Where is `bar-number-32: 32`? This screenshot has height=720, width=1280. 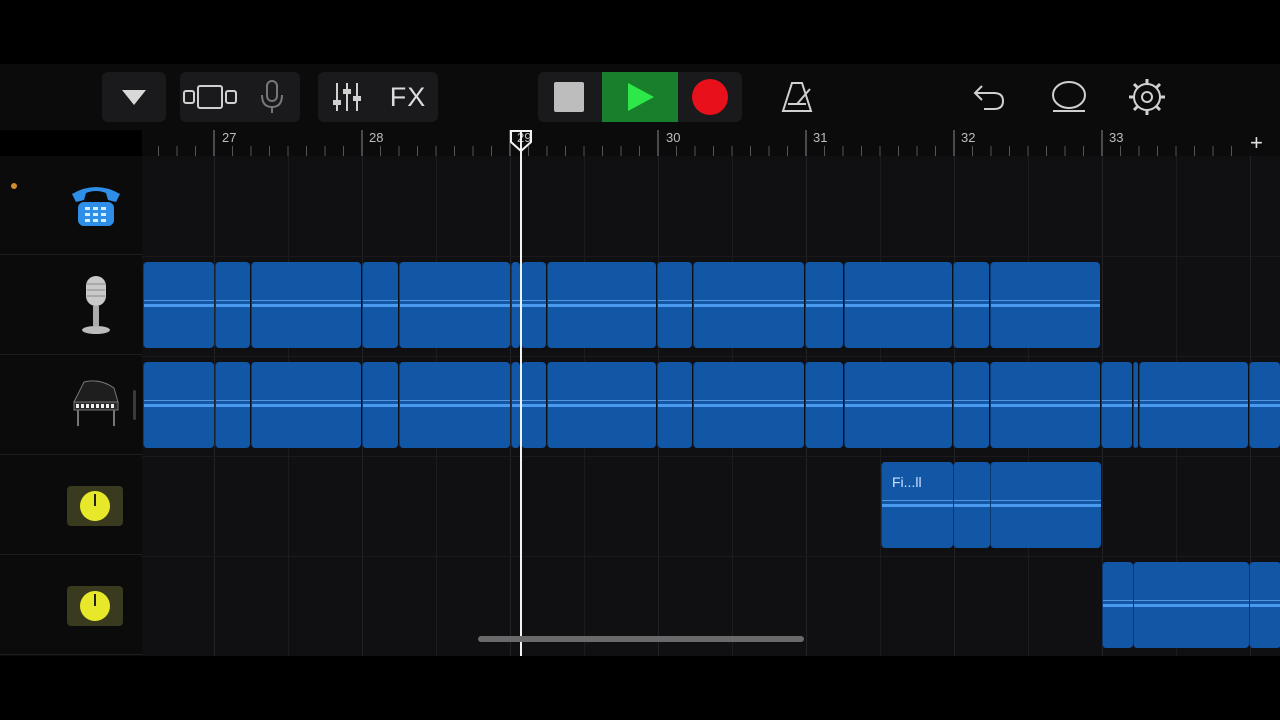 bar-number-32: 32 is located at coordinates (968, 137).